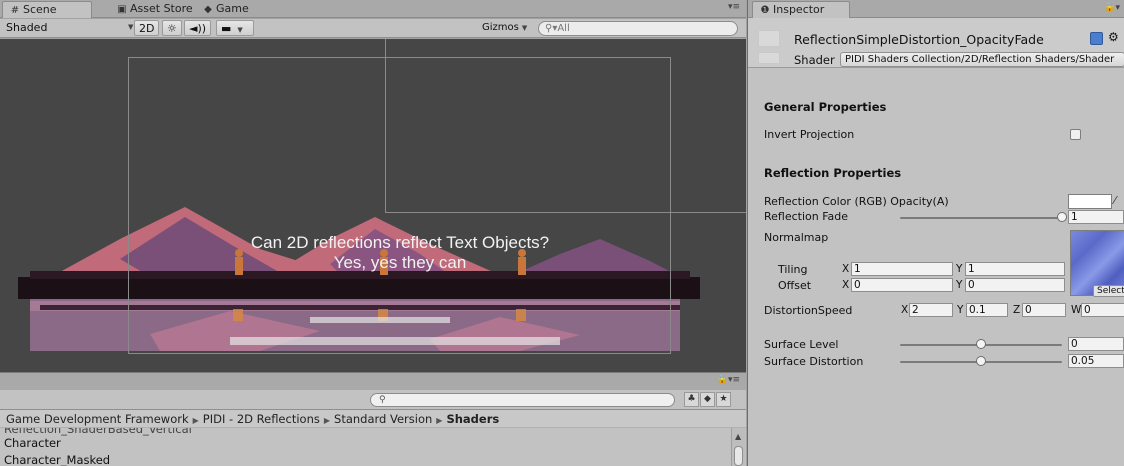 The height and width of the screenshot is (466, 1124). Describe the element at coordinates (959, 269) in the screenshot. I see `tiling-y-axis: Y` at that location.